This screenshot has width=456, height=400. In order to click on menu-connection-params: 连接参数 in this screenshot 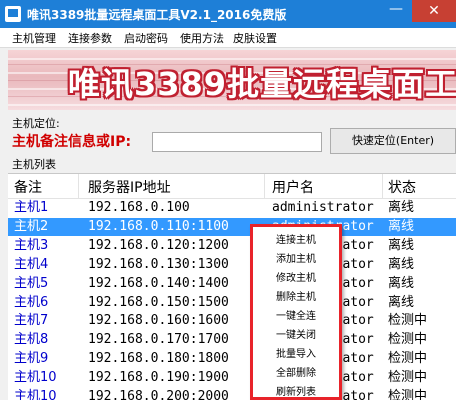, I will do `click(90, 38)`.